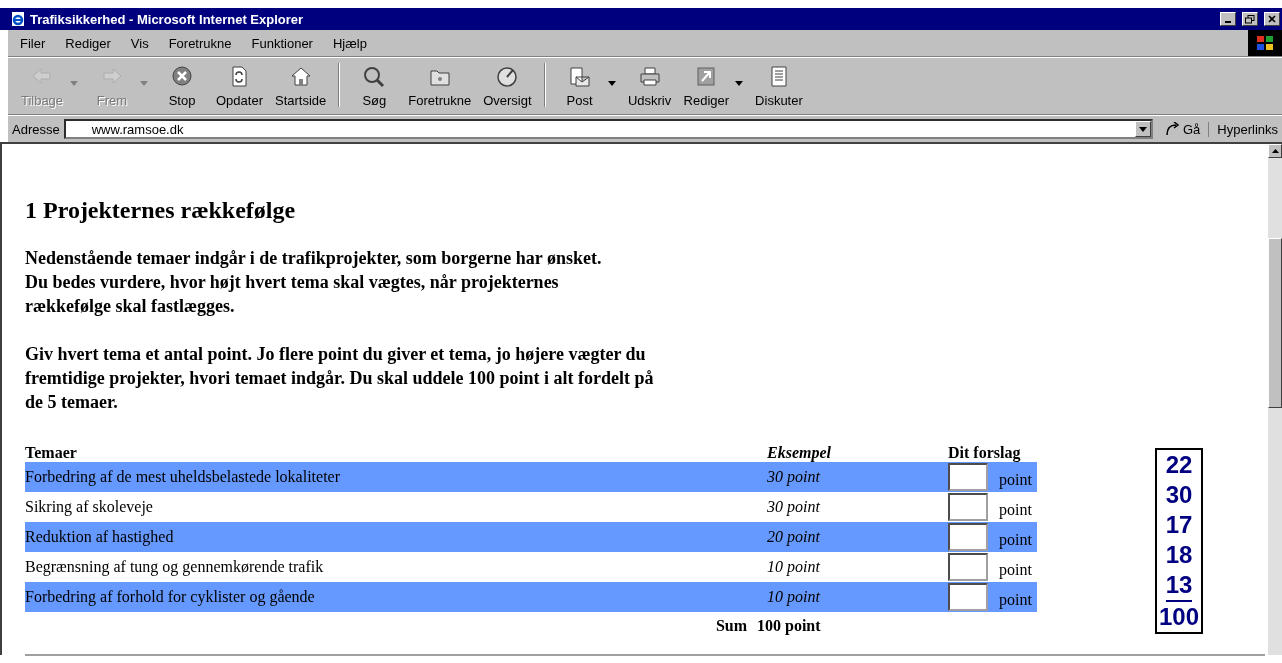 The width and height of the screenshot is (1282, 663). Describe the element at coordinates (779, 86) in the screenshot. I see `toolbar-button: Diskuter` at that location.